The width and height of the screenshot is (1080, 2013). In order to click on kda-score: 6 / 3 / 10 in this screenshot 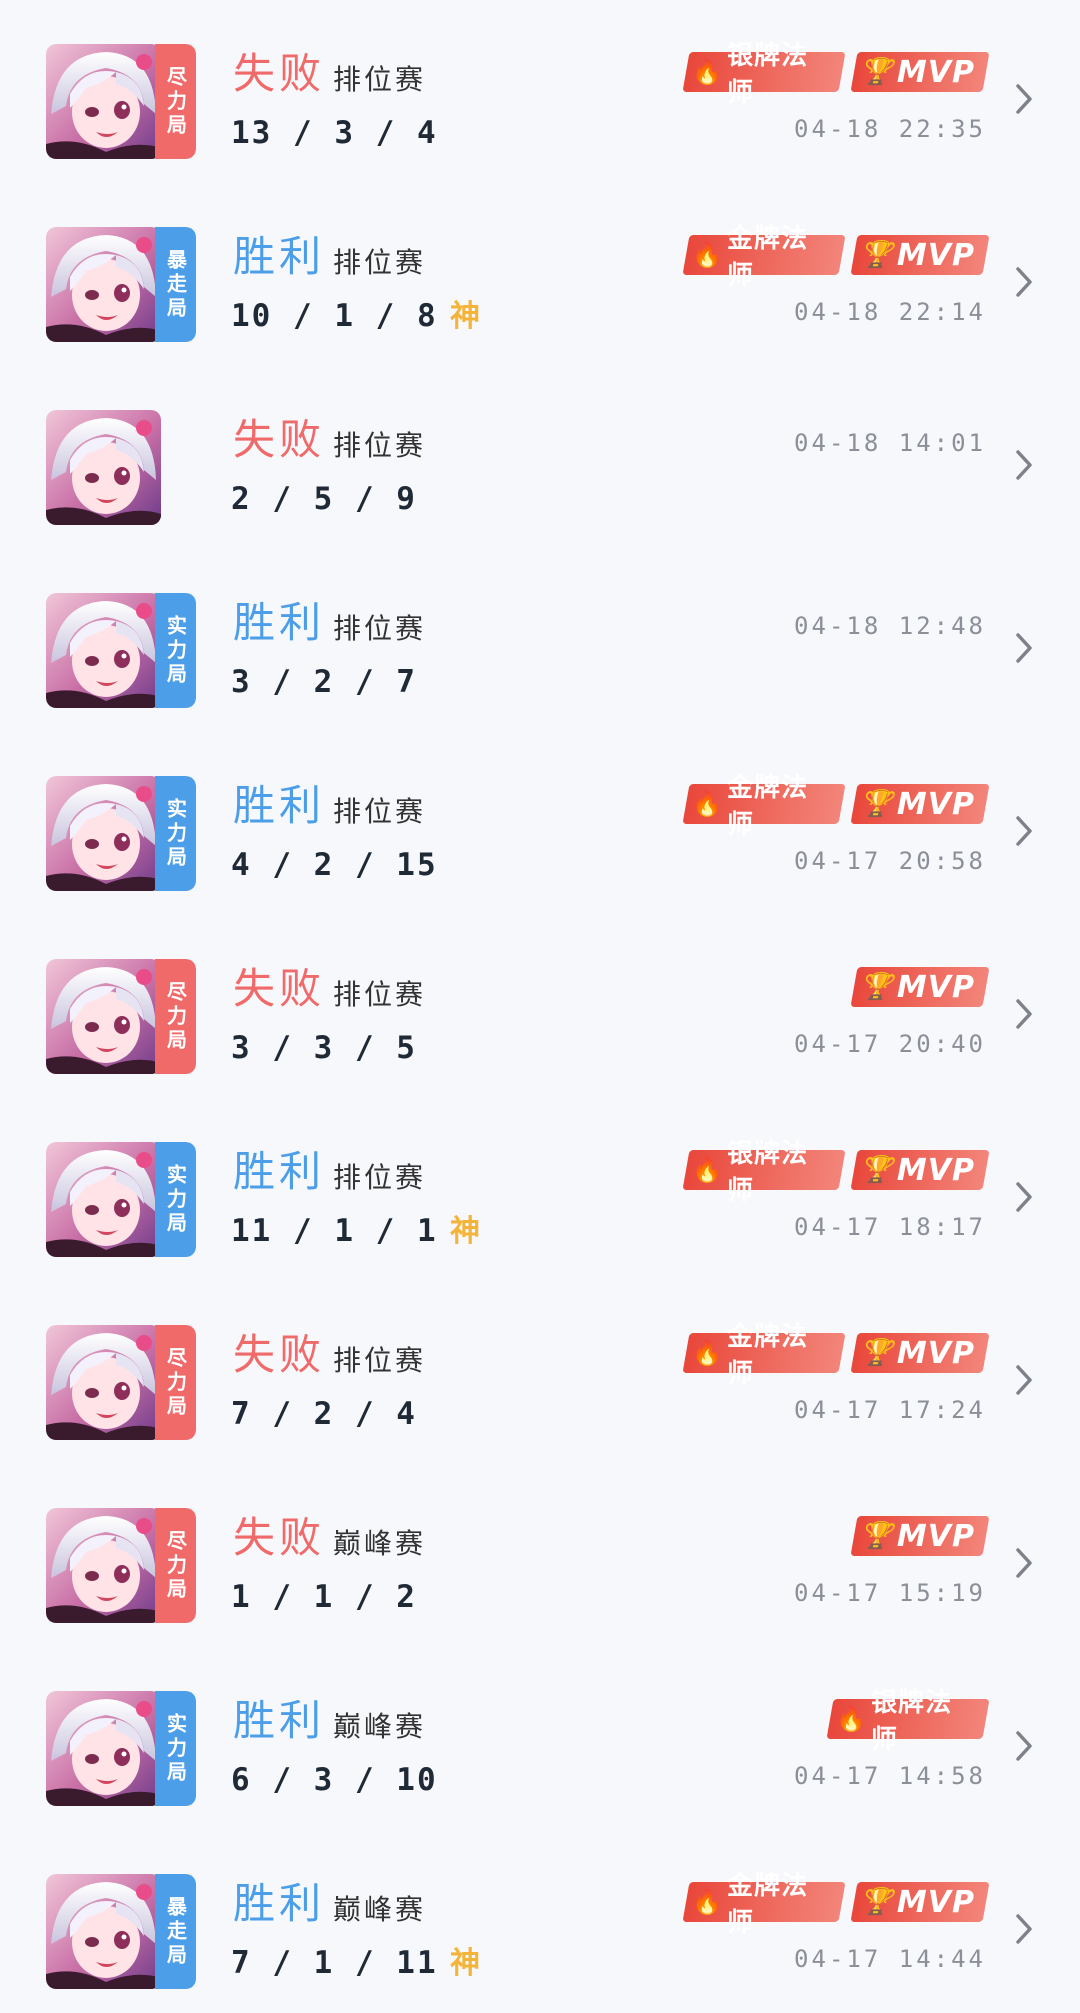, I will do `click(334, 1780)`.